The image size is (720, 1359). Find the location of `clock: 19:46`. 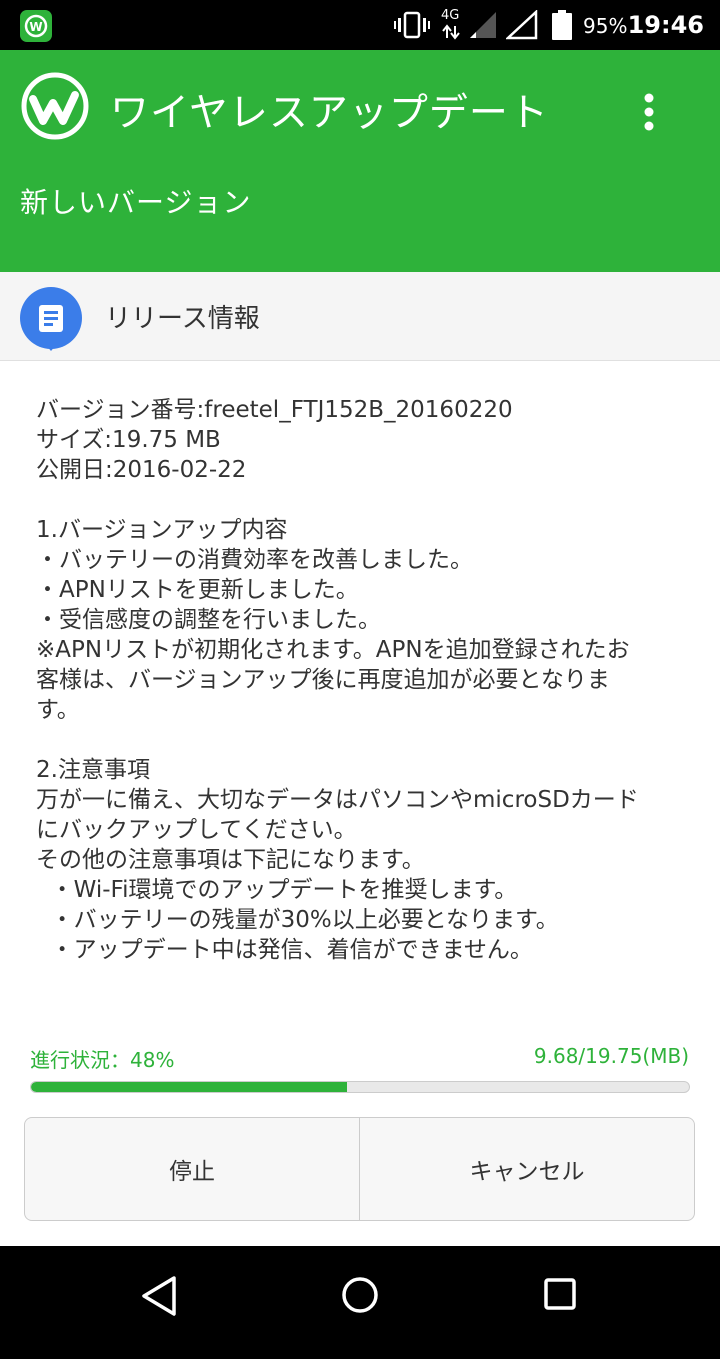

clock: 19:46 is located at coordinates (665, 25).